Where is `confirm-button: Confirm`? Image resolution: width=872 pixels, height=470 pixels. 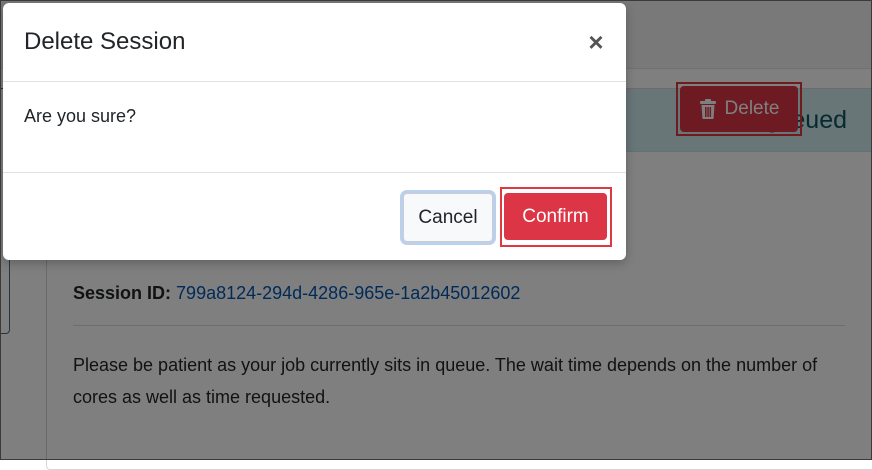
confirm-button: Confirm is located at coordinates (555, 216).